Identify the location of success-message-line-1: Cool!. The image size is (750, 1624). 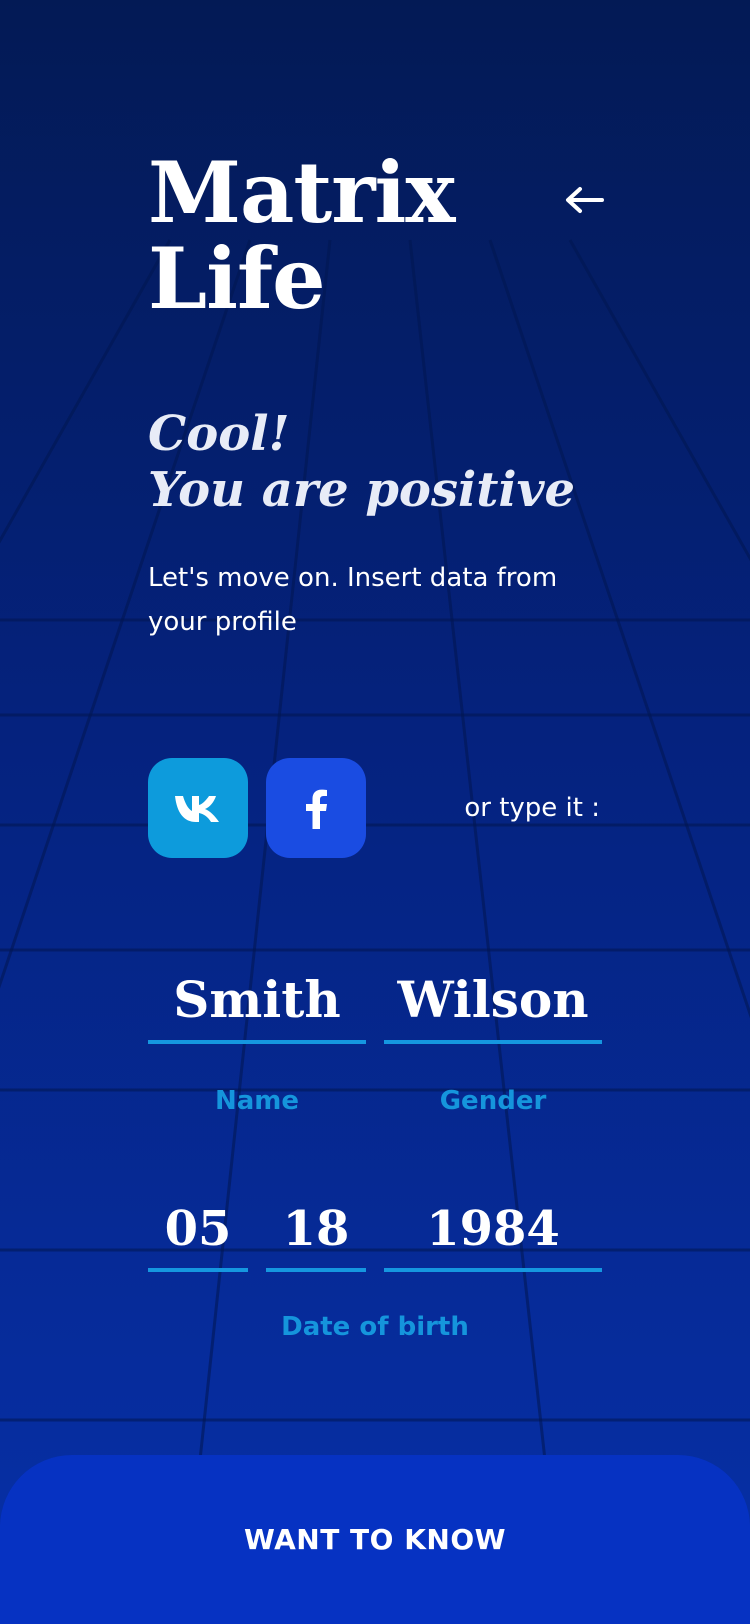
(219, 434).